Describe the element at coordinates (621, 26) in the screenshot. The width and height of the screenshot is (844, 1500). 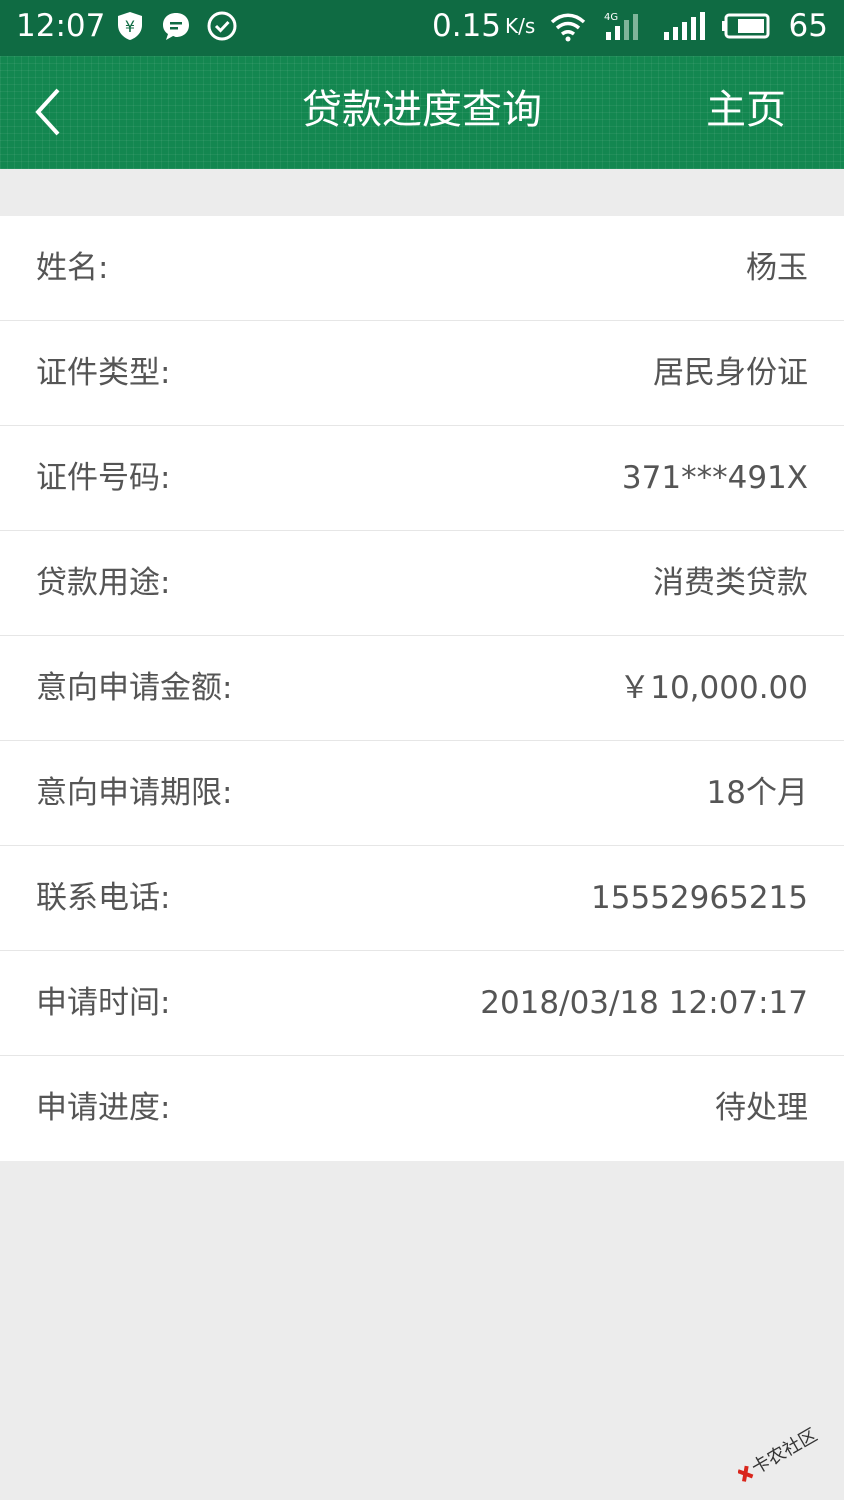
I see `signal-4g-icon: 4G` at that location.